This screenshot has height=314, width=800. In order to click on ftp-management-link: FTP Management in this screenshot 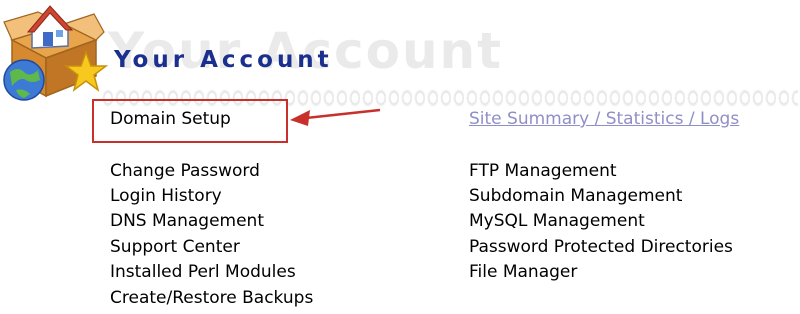, I will do `click(543, 171)`.